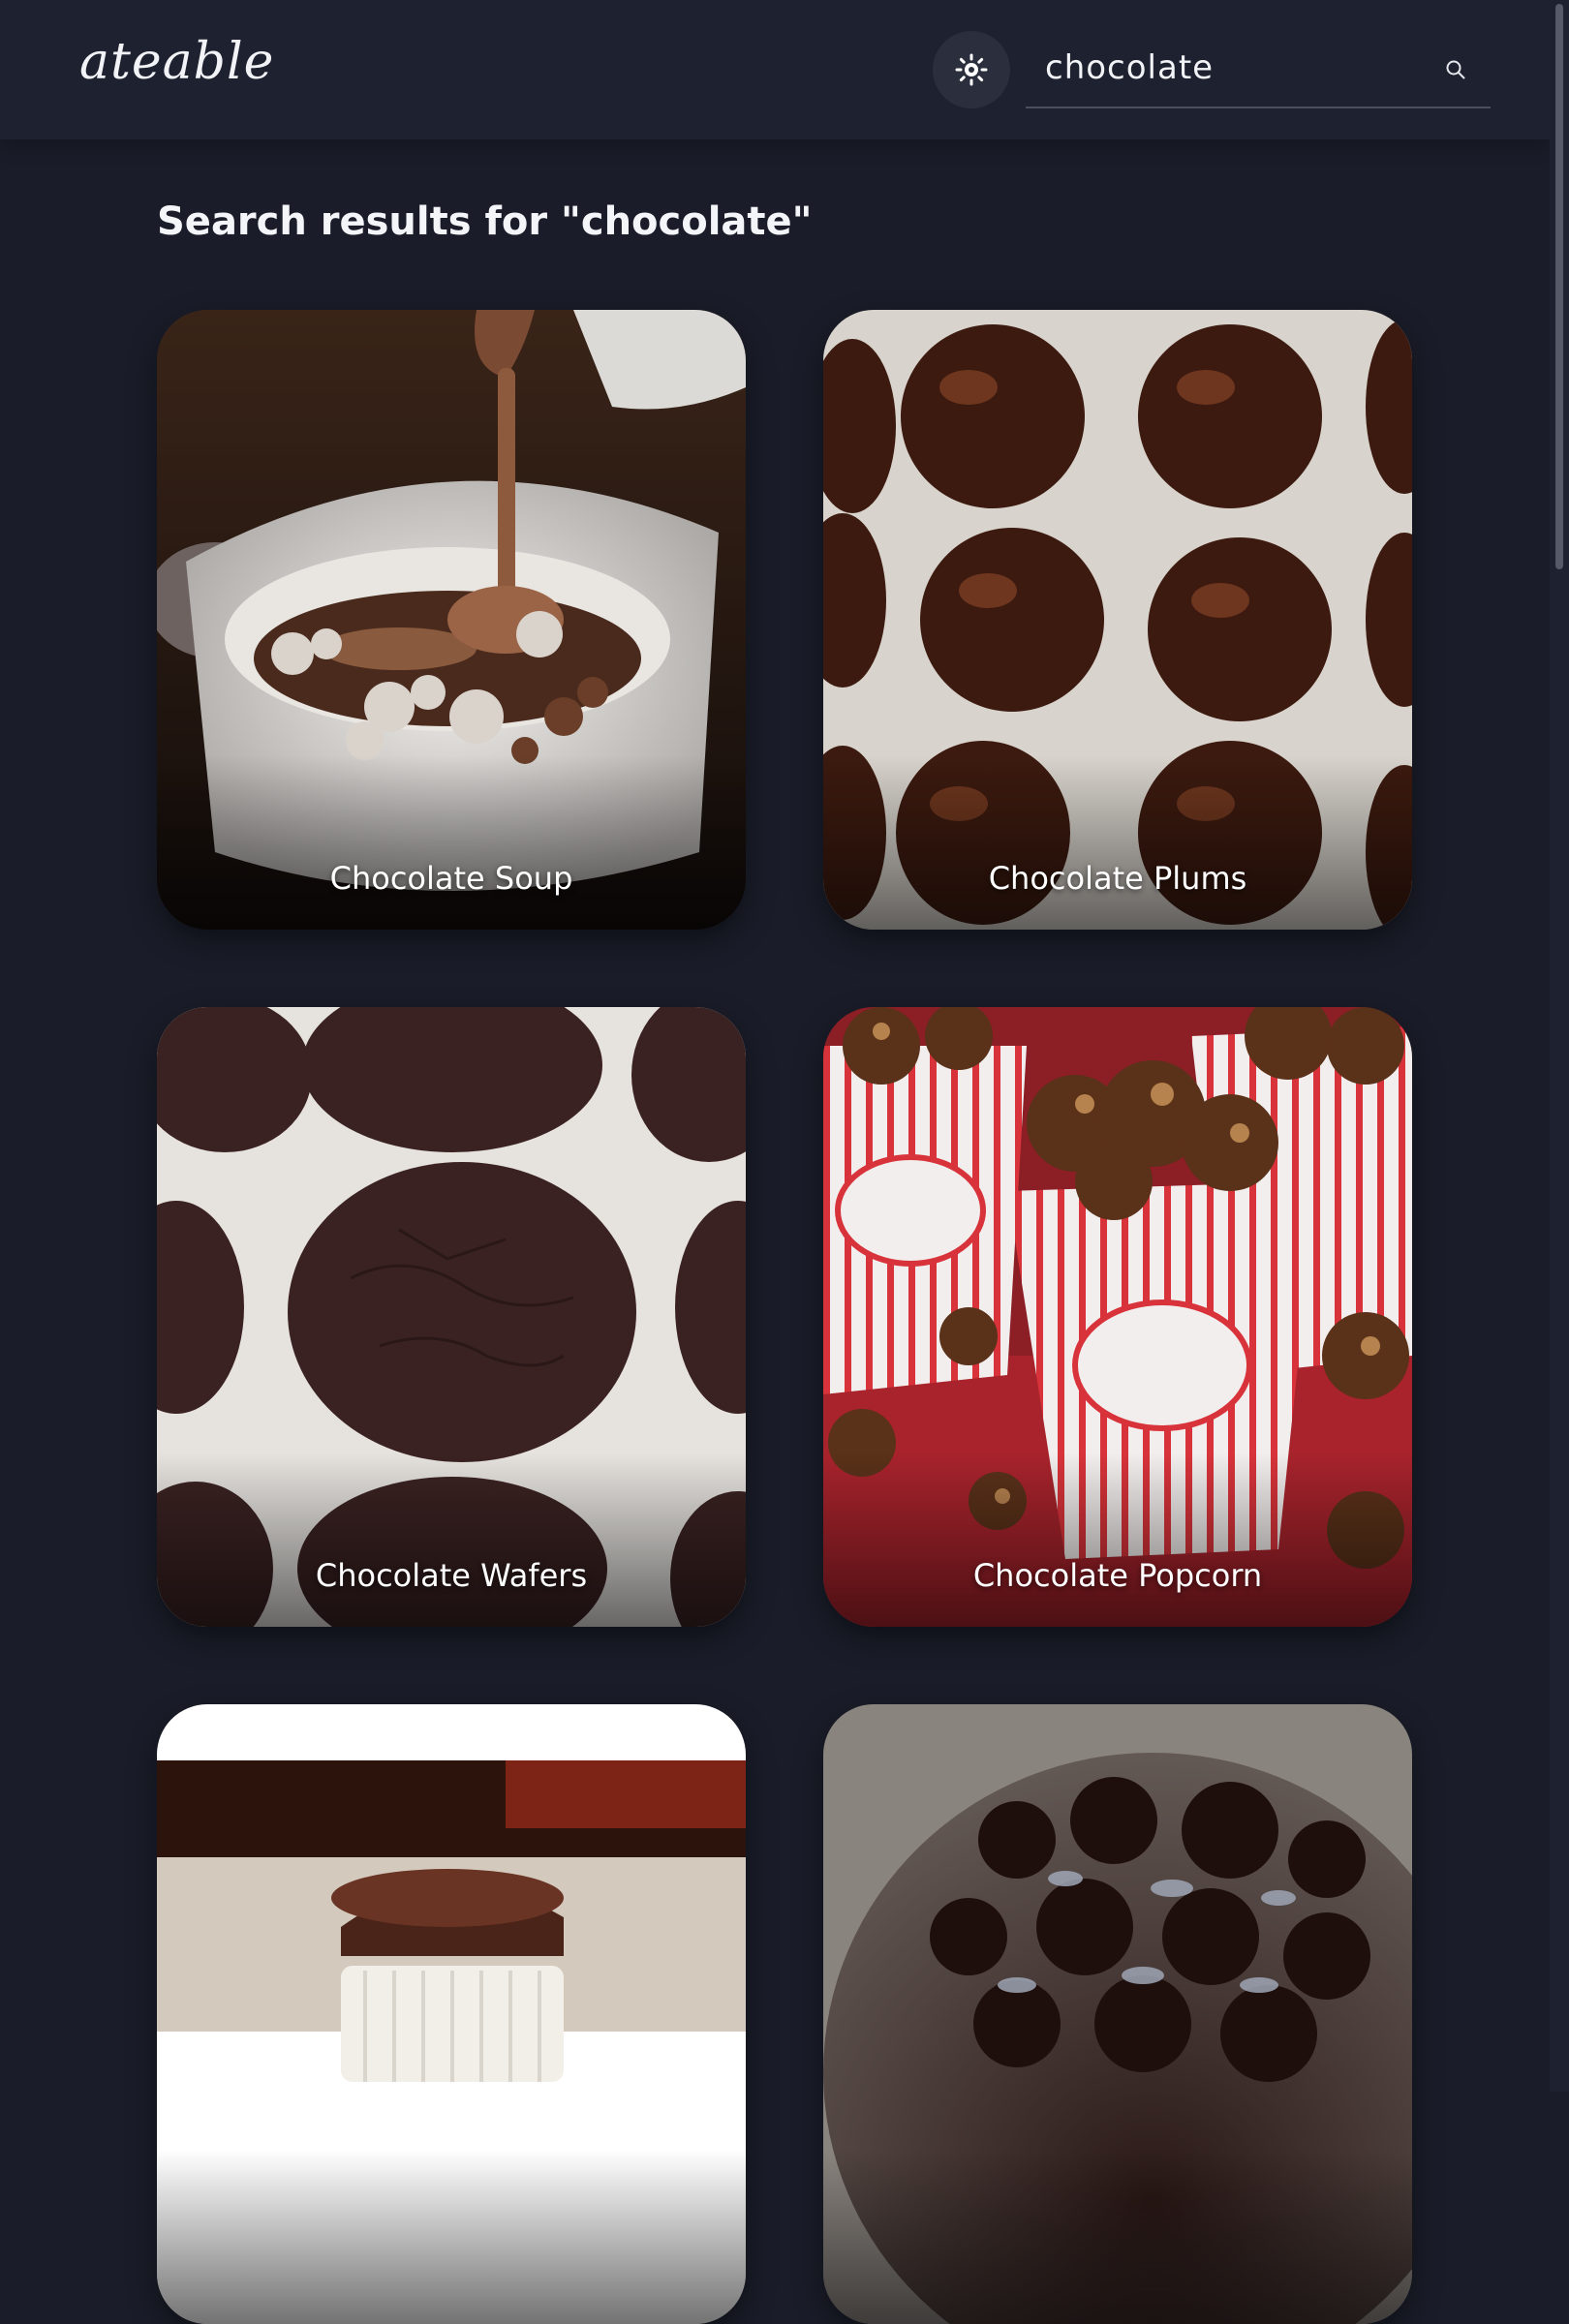 This screenshot has width=1569, height=2324. I want to click on search-box, so click(1258, 71).